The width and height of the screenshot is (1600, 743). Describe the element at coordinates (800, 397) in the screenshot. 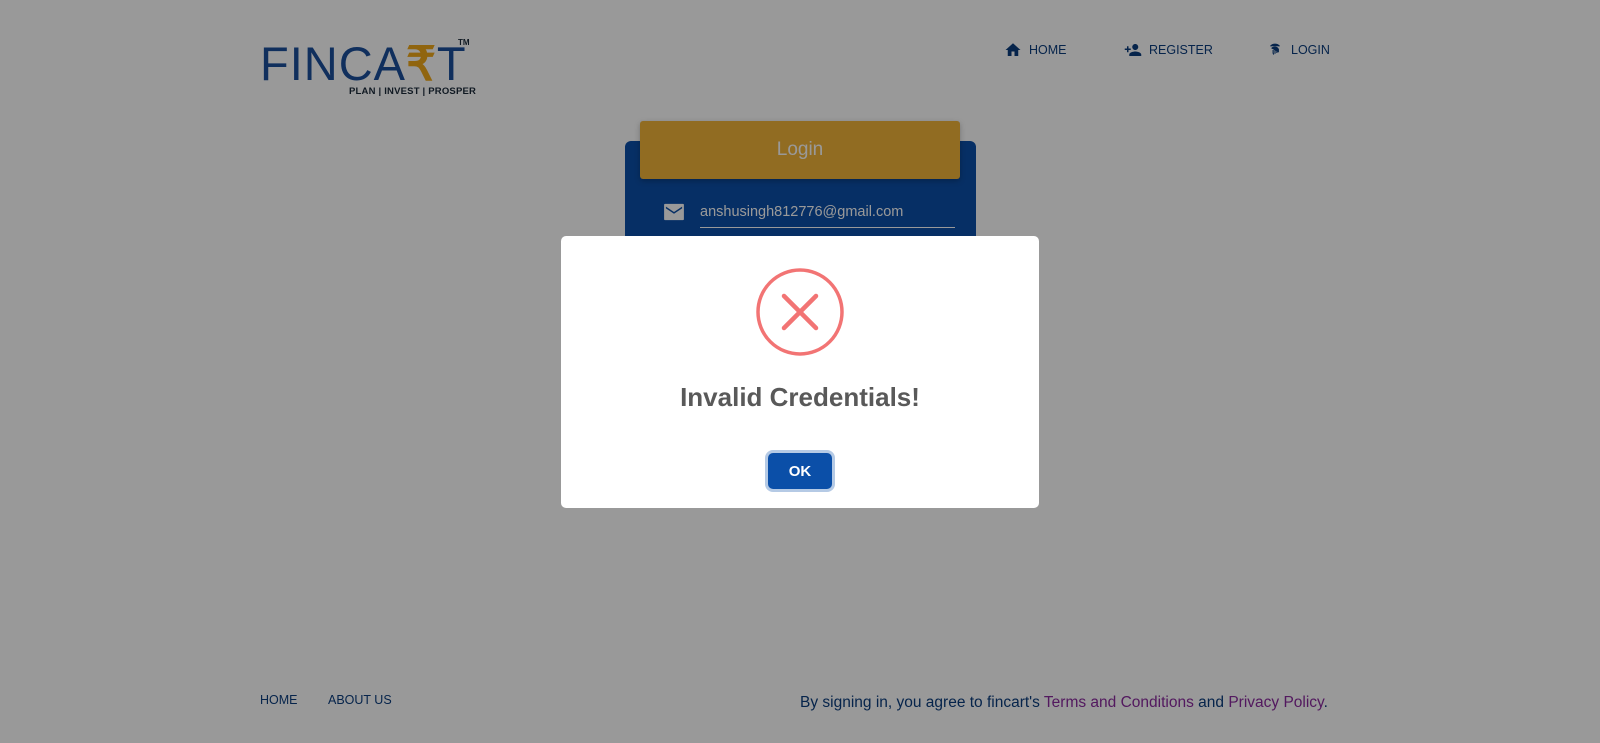

I see `dialog-title: Invalid Credentials!` at that location.